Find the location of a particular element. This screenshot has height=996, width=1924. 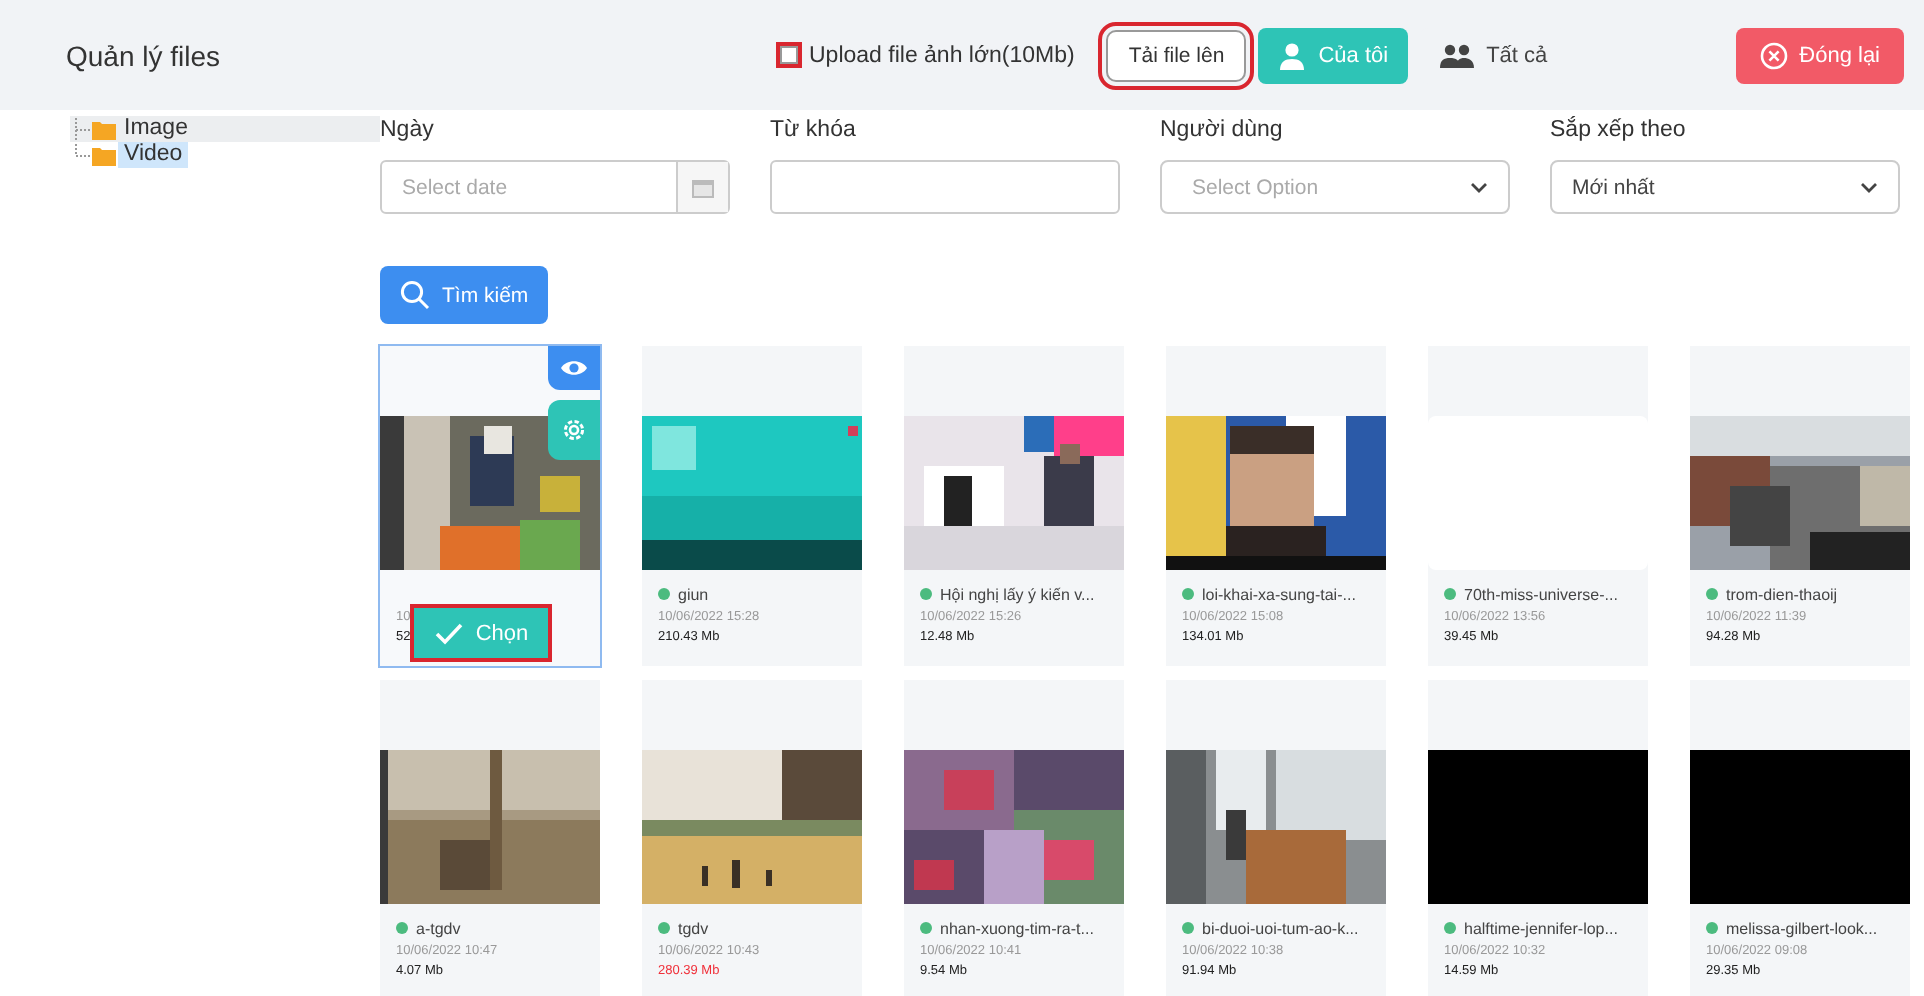

file-name: tgdv is located at coordinates (693, 928).